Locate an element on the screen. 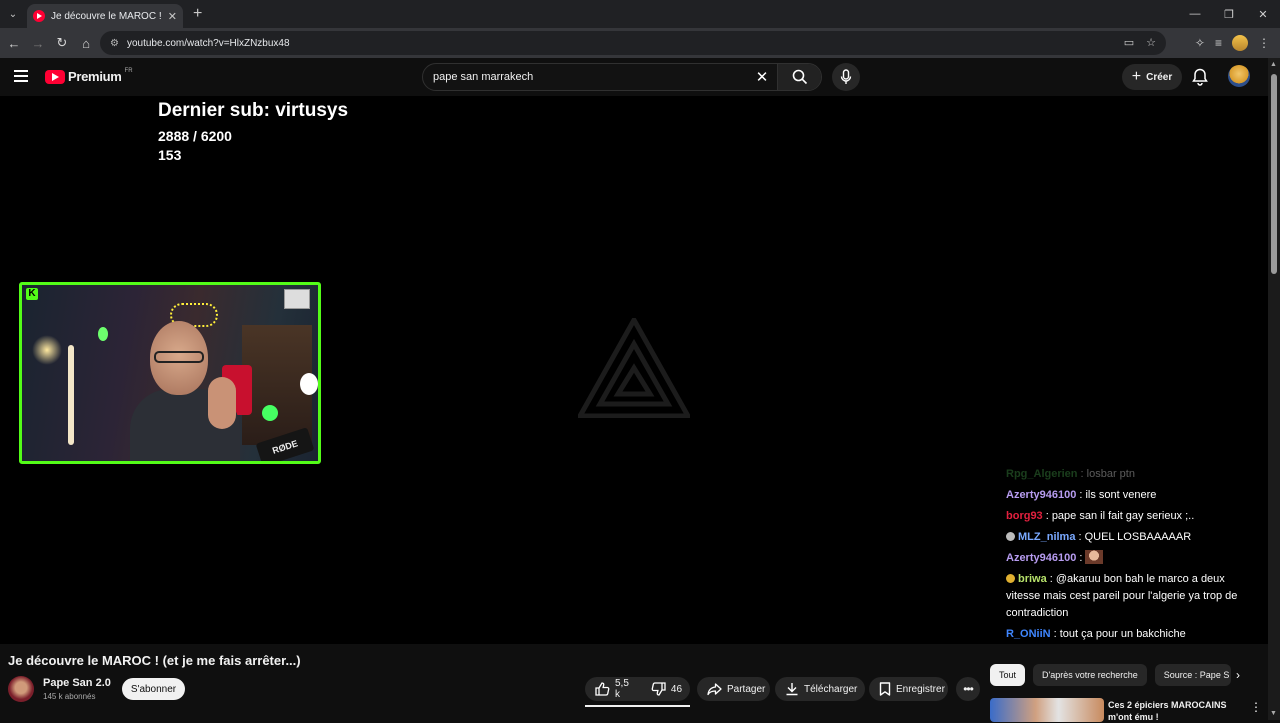 This screenshot has width=1280, height=723. youtube-premium-logo: Premium FR is located at coordinates (89, 75).